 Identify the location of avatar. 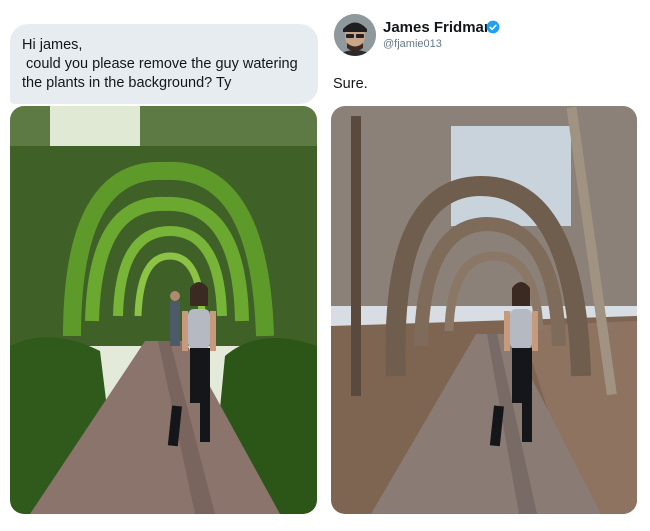
(355, 35).